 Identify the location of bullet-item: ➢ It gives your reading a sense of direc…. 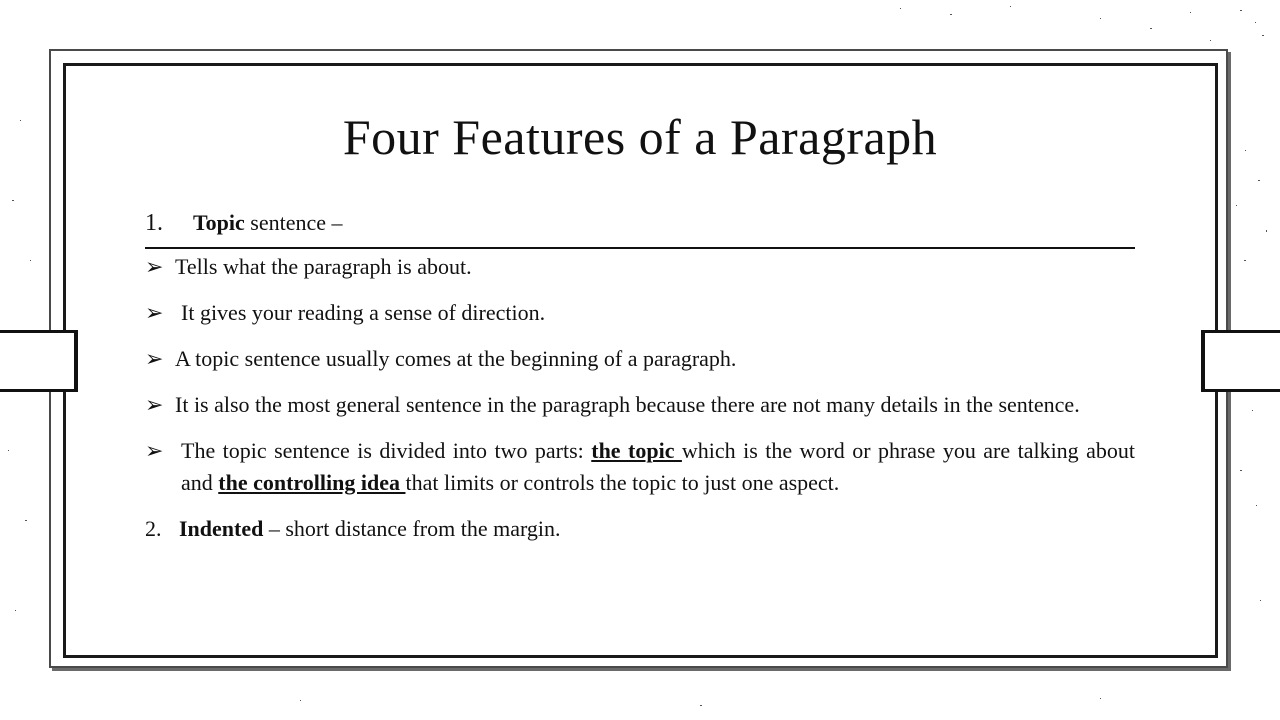
(640, 313).